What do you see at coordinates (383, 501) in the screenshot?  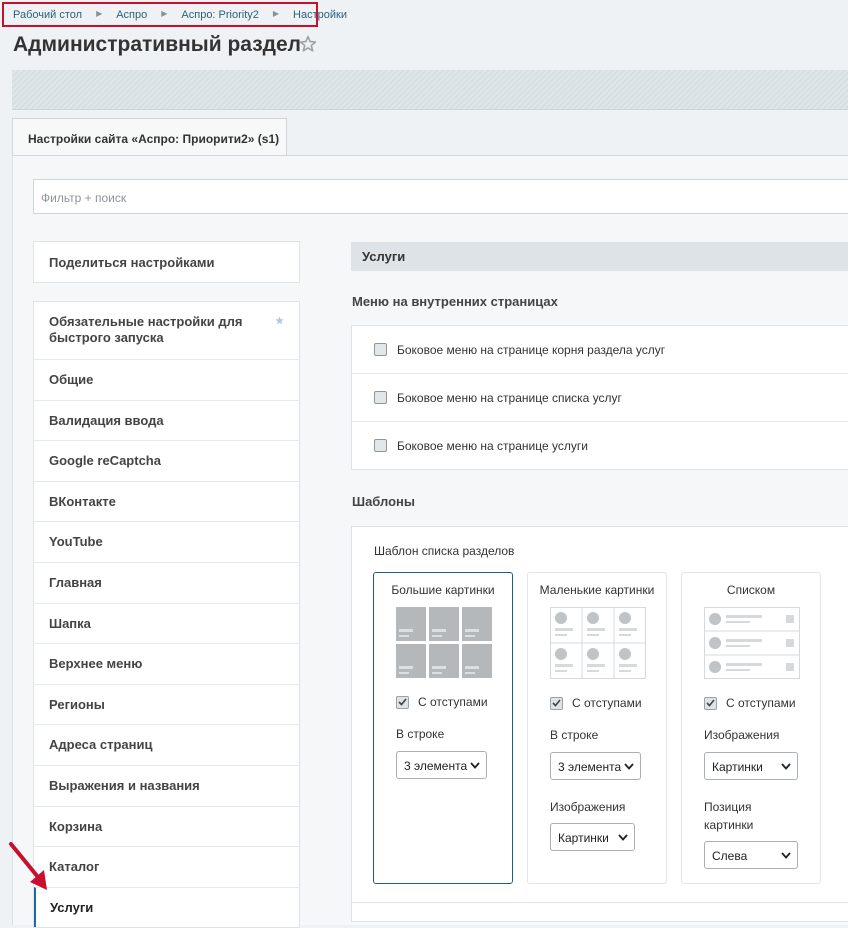 I see `templates-subheading: Шаблоны` at bounding box center [383, 501].